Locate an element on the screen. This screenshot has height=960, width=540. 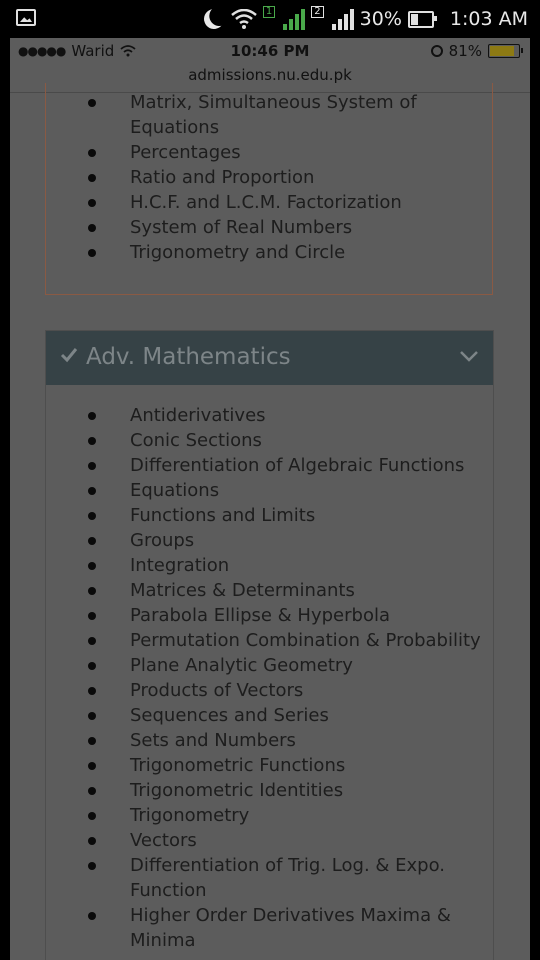
list-item: Sets and Numbers is located at coordinates (269, 740).